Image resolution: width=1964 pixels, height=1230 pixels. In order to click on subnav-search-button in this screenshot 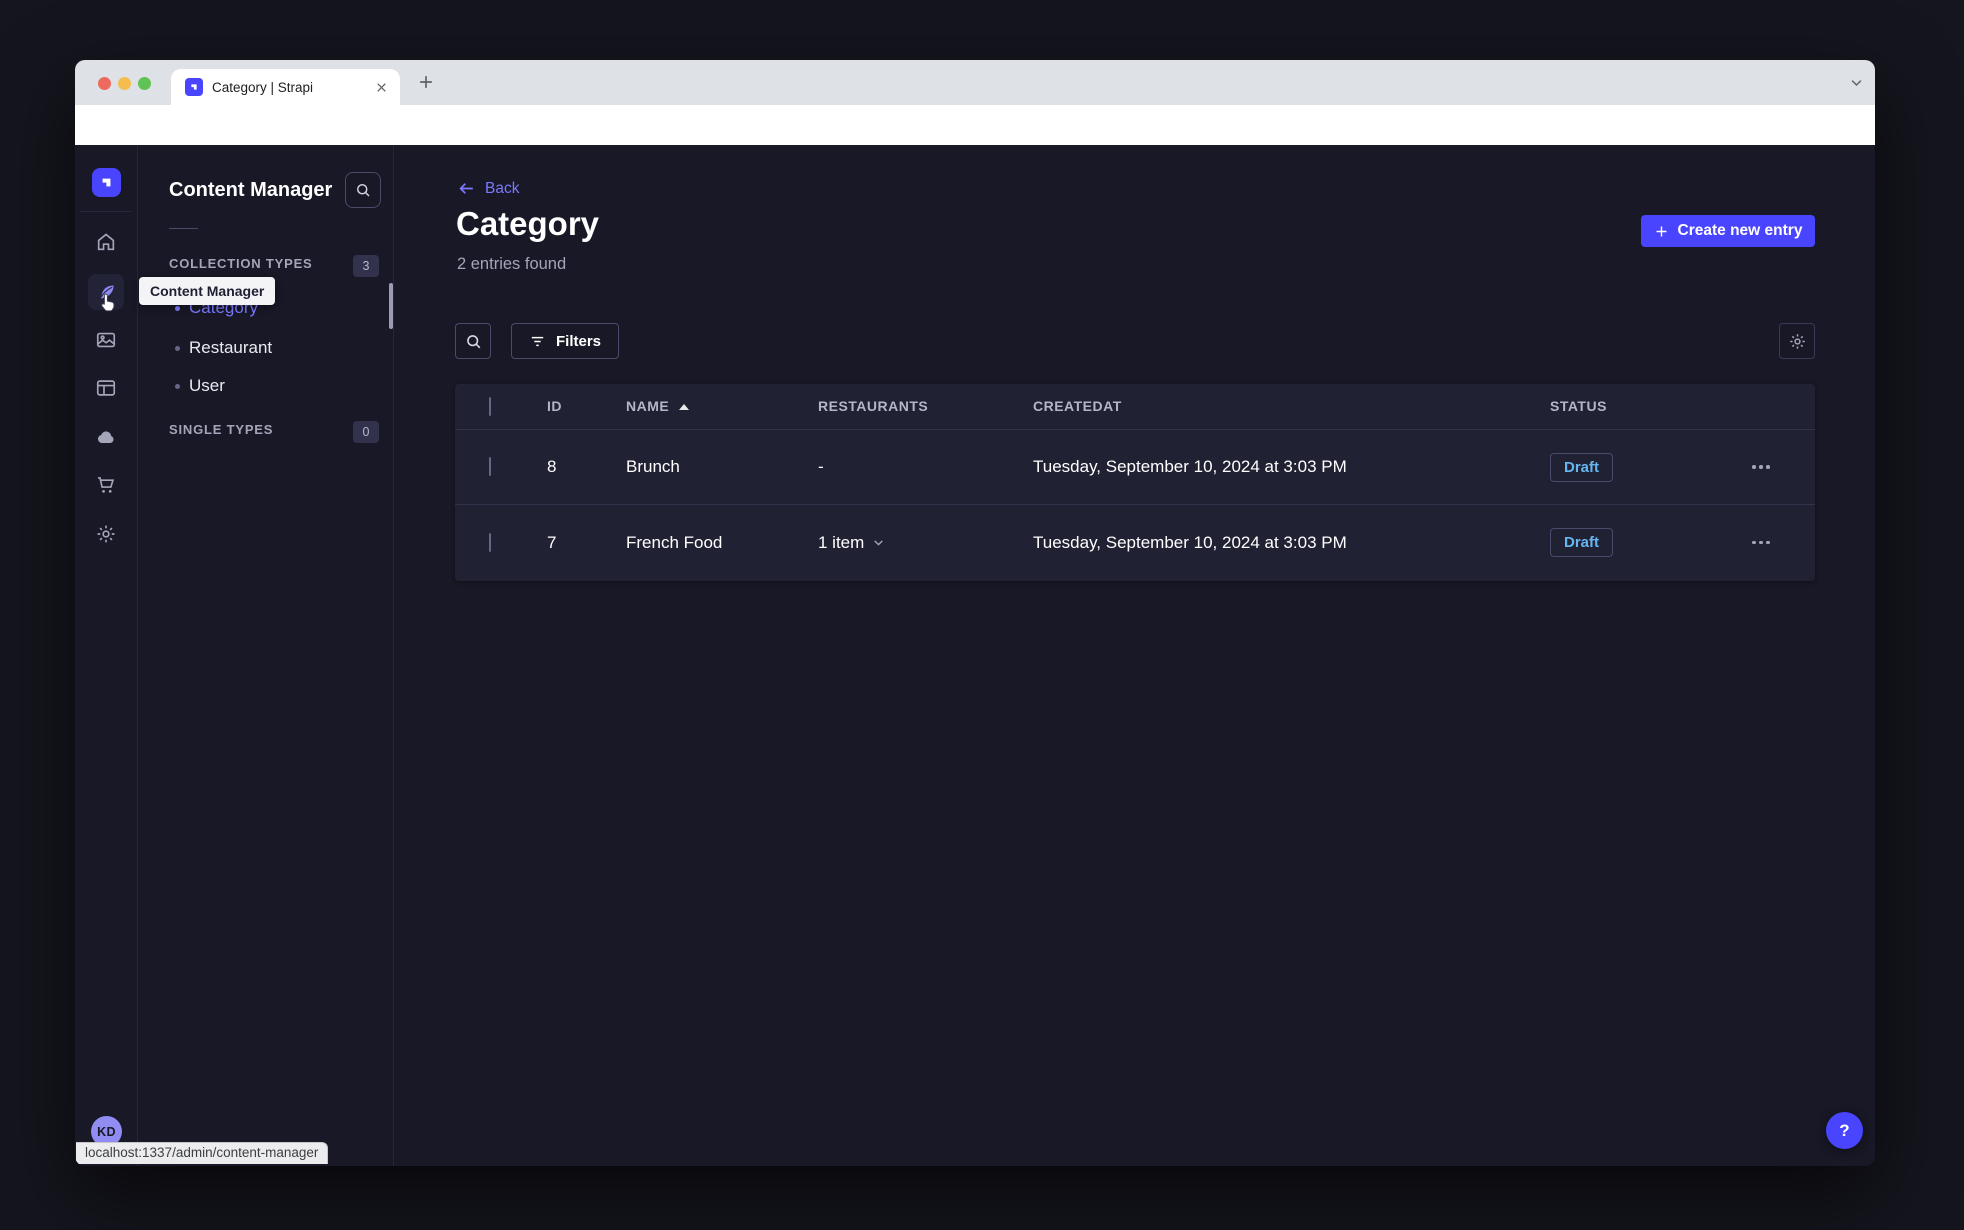, I will do `click(363, 190)`.